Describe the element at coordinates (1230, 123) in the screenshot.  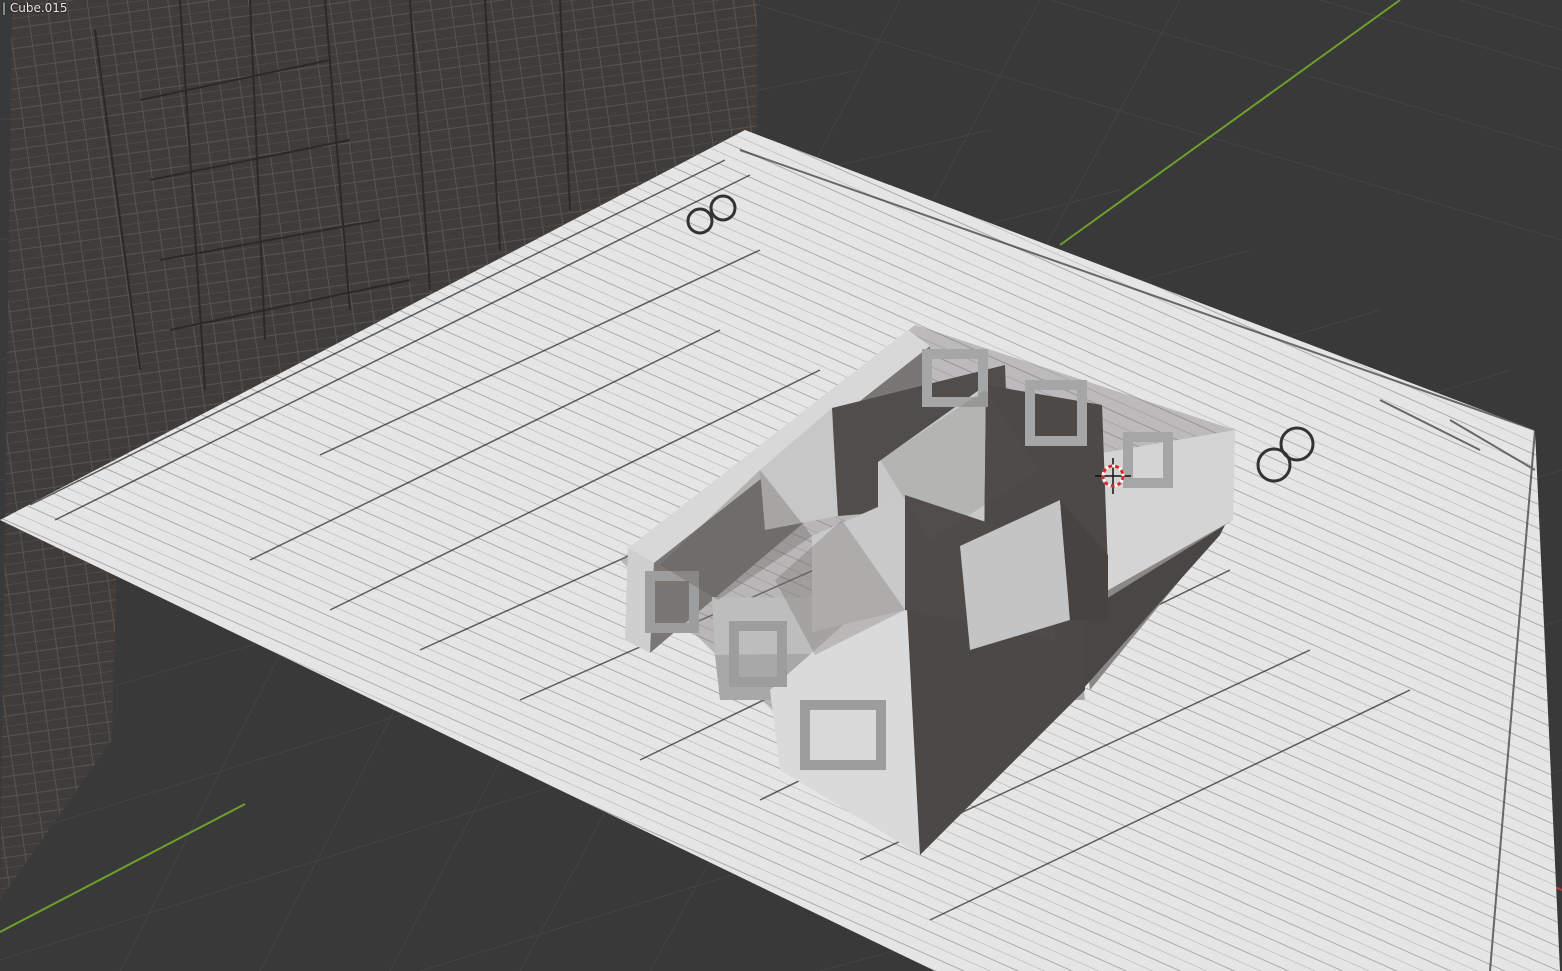
I see `y-axis-line-far` at that location.